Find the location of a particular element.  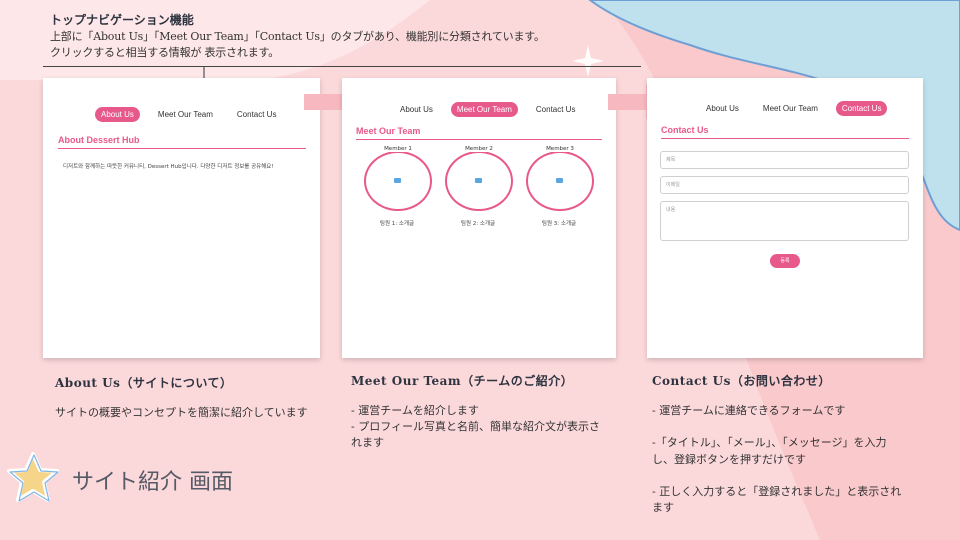

contact-column-line: ます is located at coordinates (663, 507).